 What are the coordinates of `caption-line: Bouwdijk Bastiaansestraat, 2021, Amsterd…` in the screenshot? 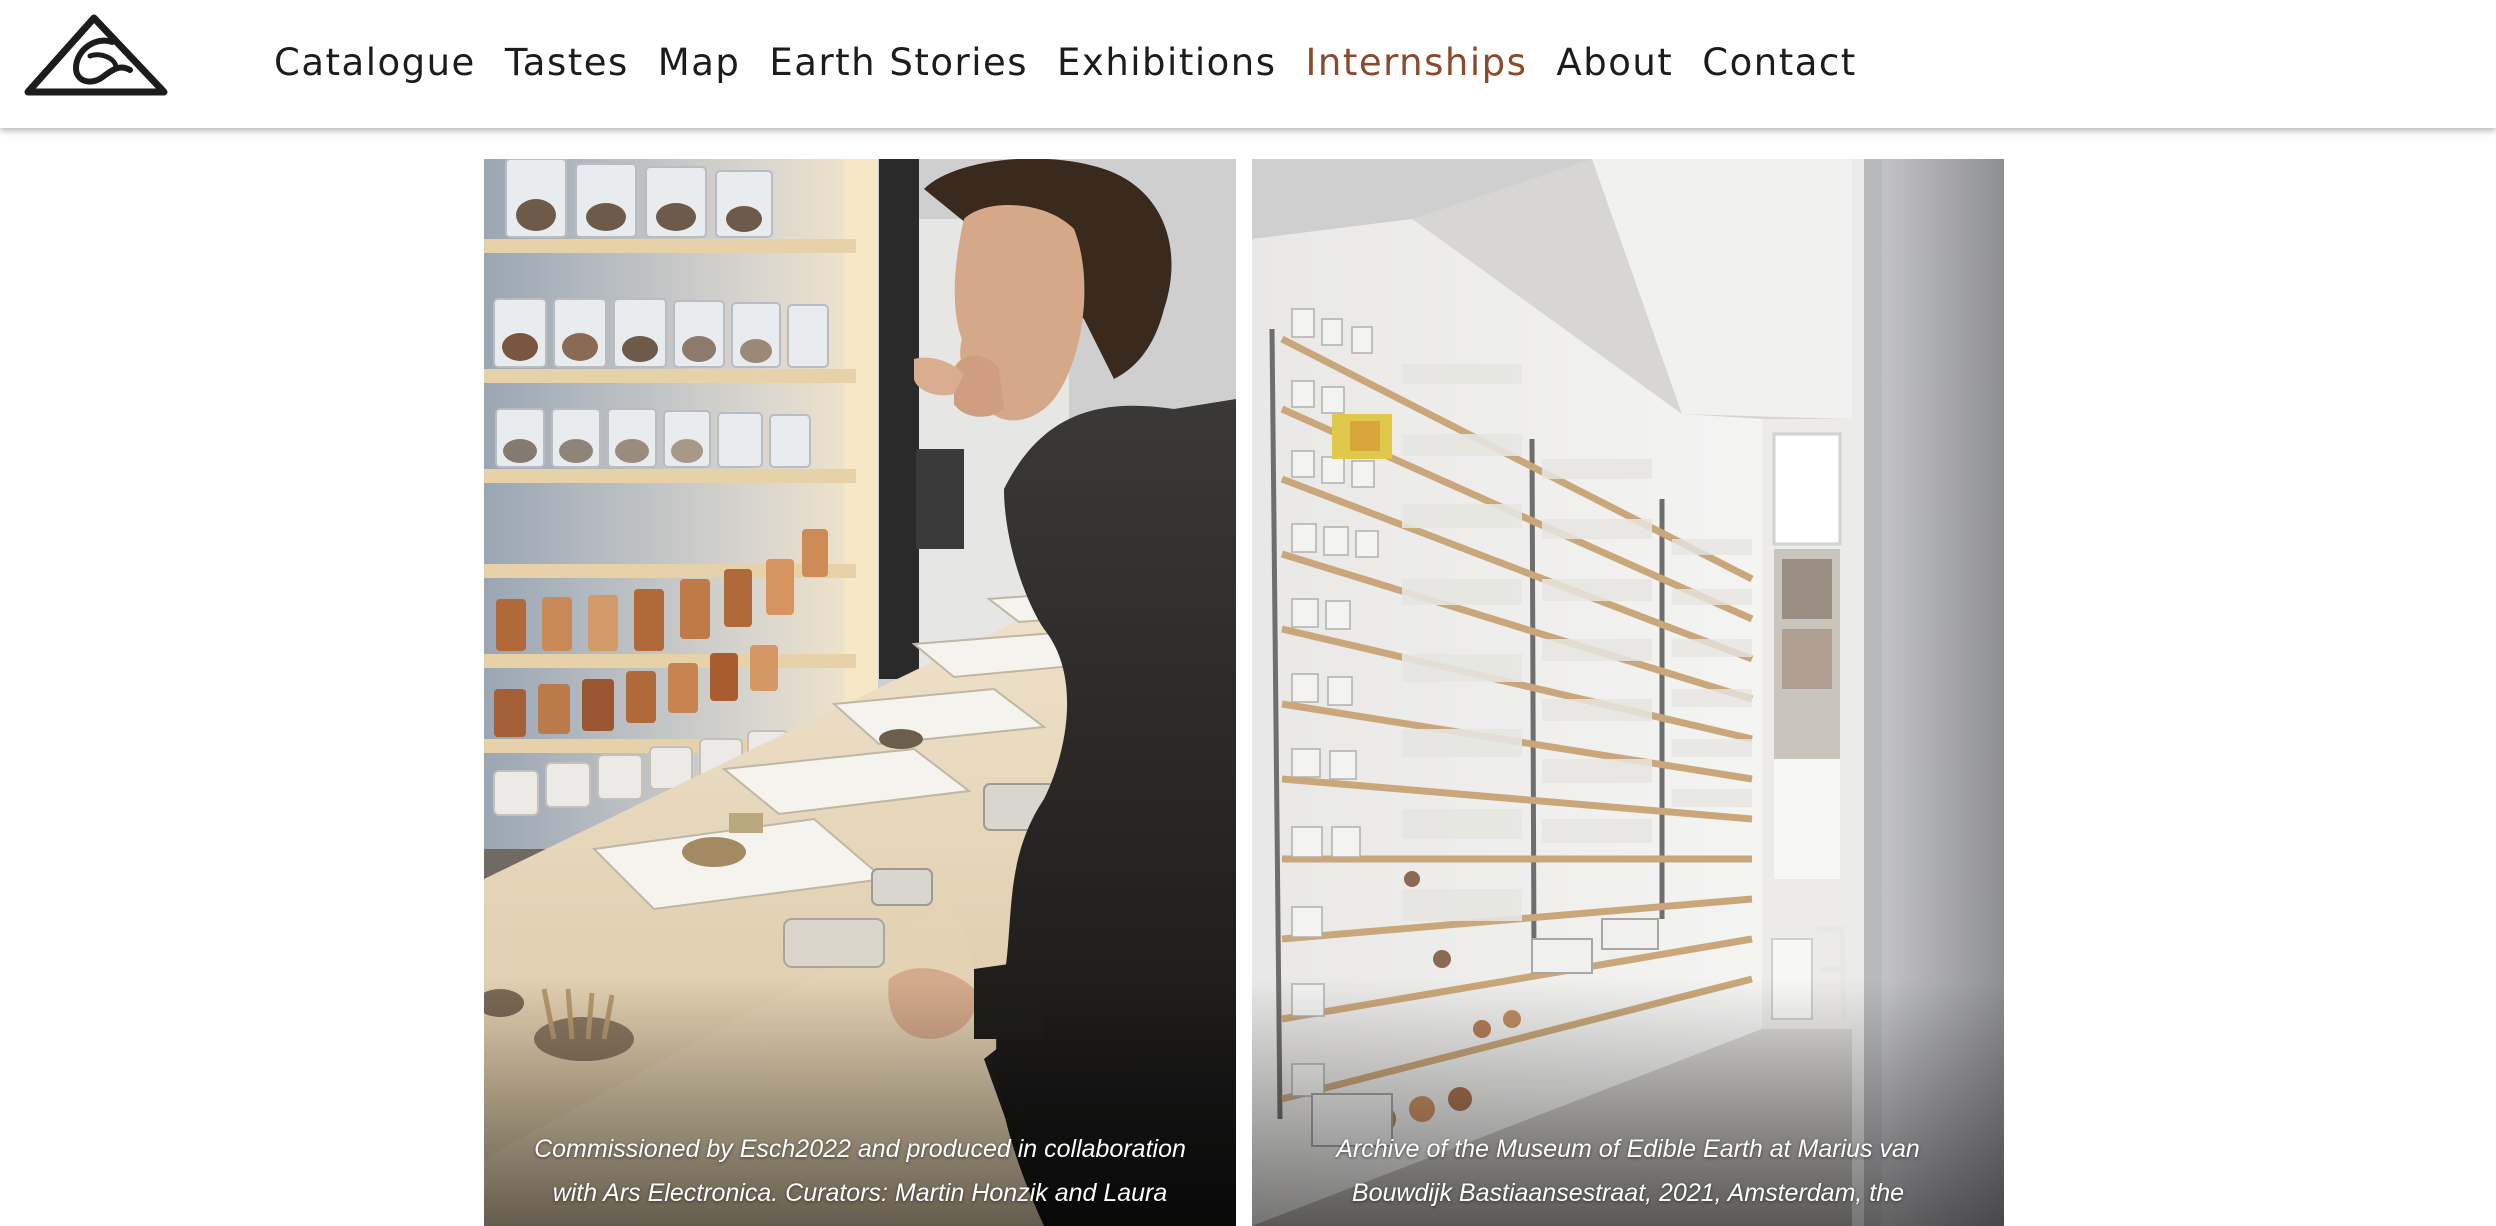 It's located at (1628, 1193).